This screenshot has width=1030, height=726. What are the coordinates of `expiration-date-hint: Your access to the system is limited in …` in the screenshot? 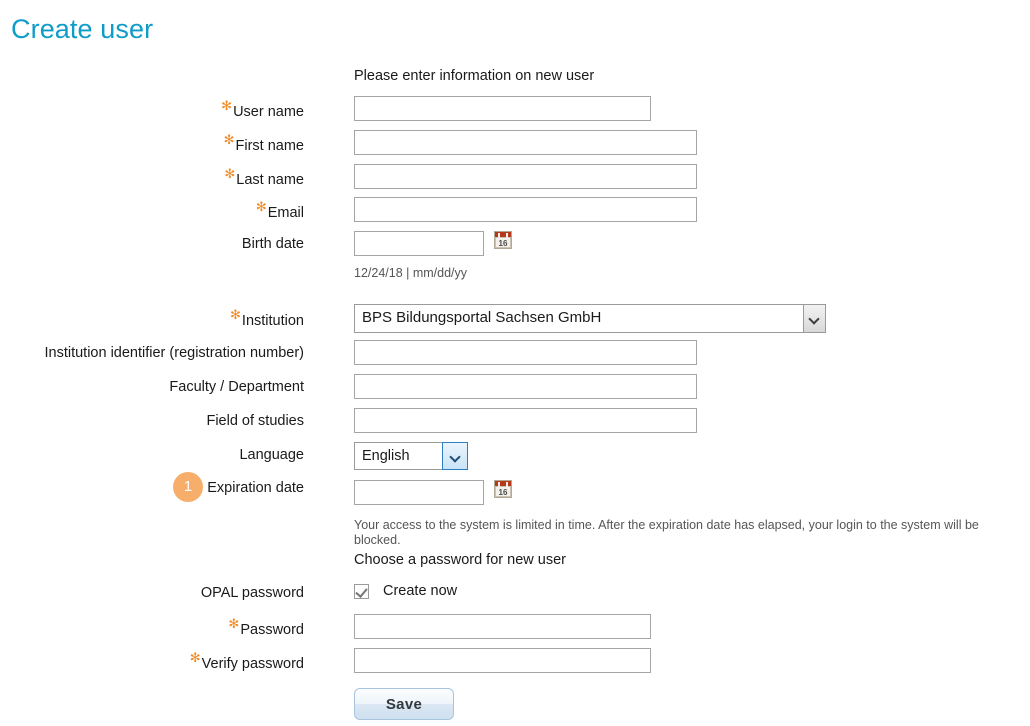 It's located at (666, 532).